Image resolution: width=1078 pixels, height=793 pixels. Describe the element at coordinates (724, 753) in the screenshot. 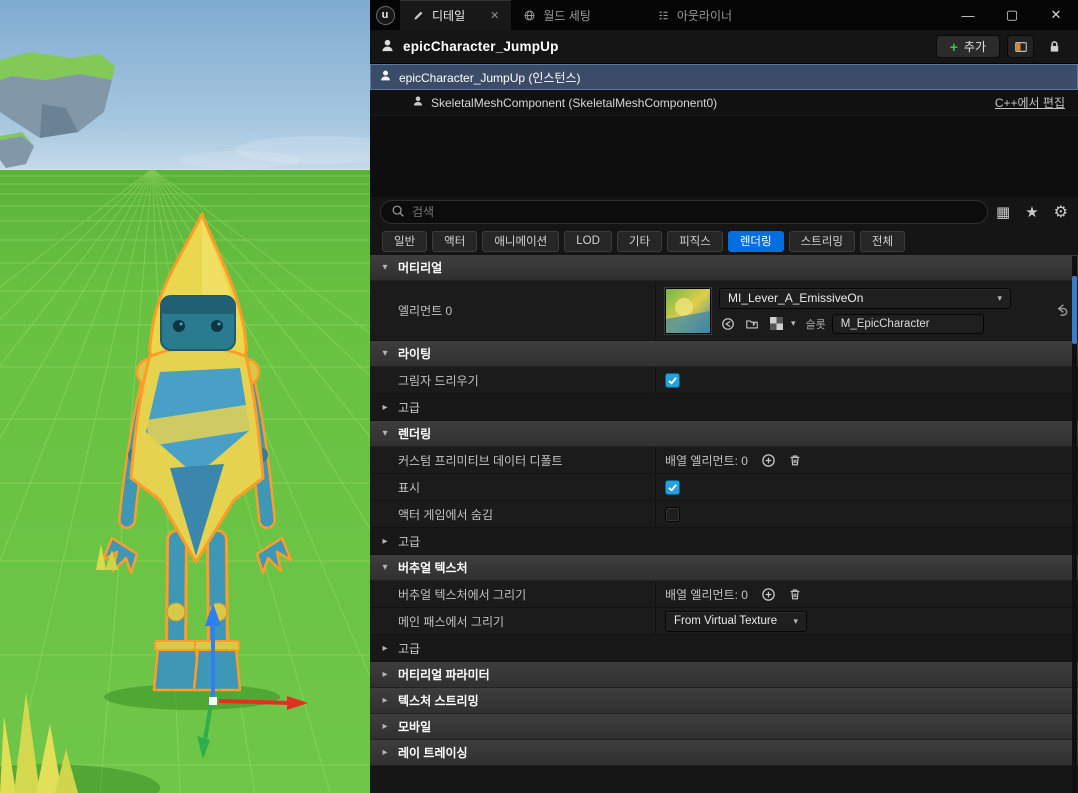

I see `section-ray-tracing: ▸ 레이 트레이싱` at that location.